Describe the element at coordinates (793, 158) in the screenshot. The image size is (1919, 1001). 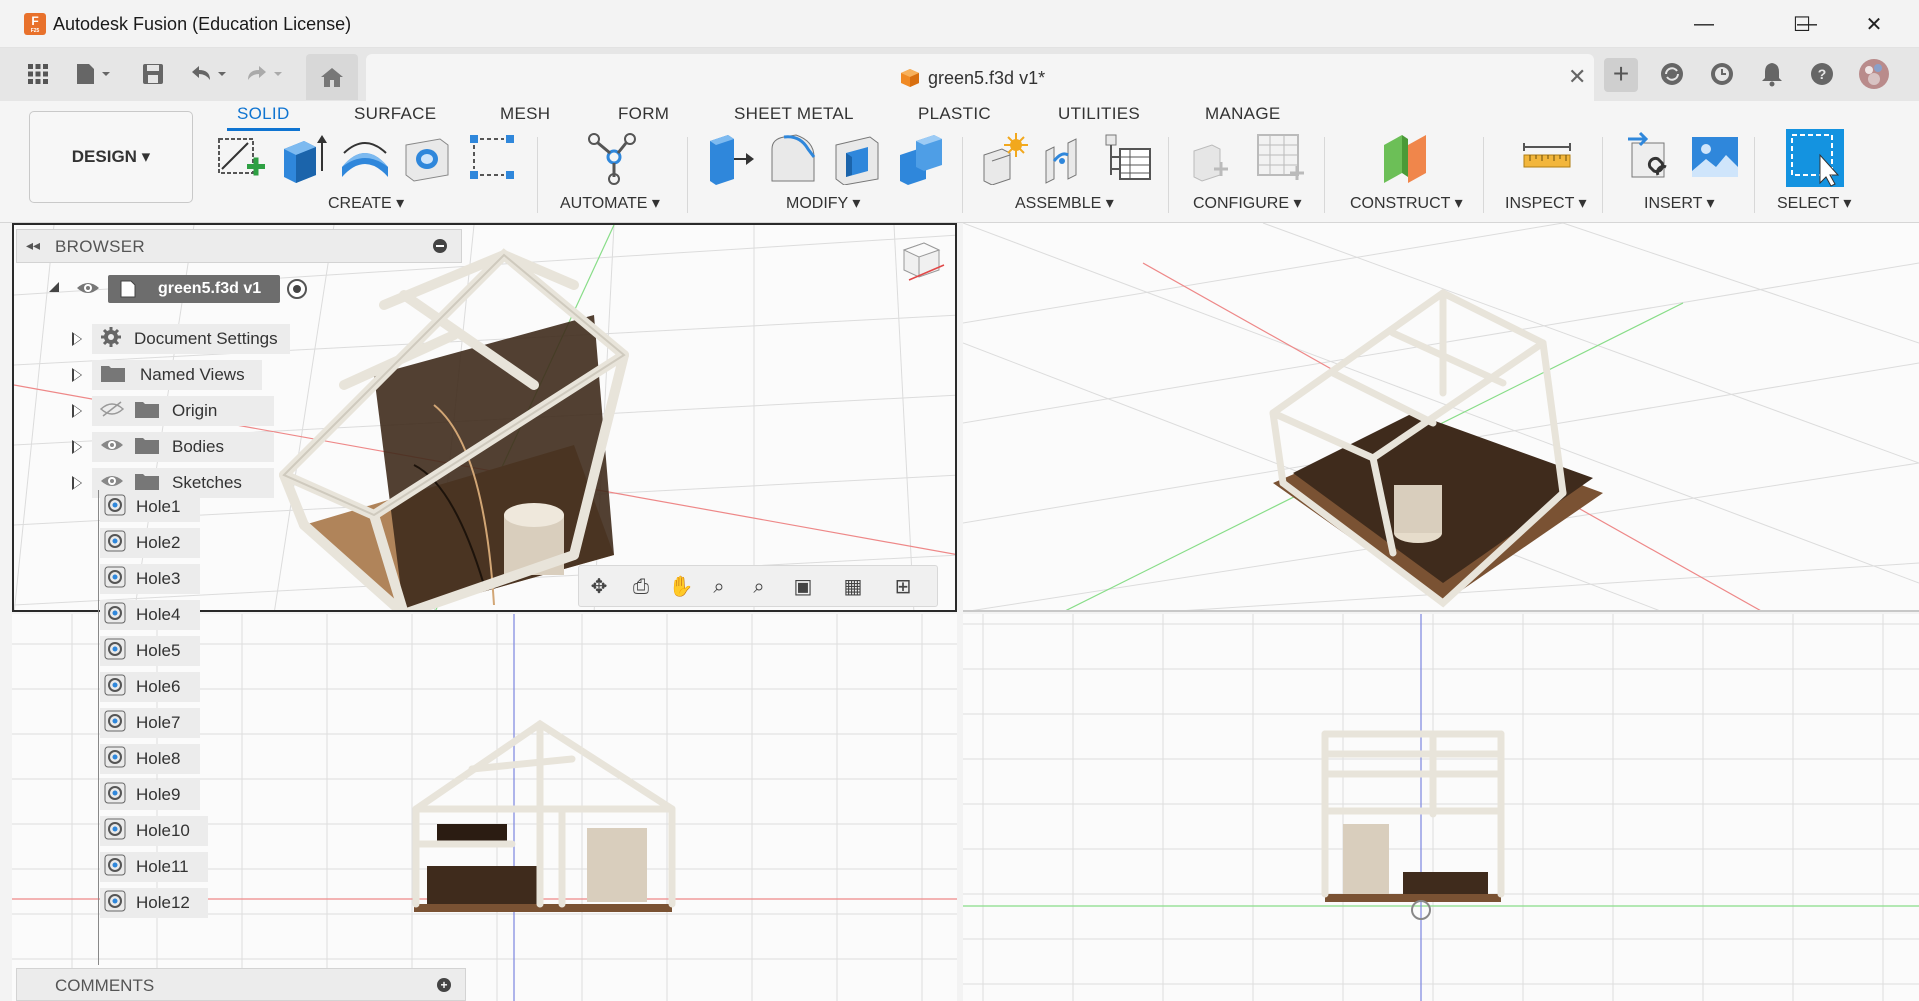
I see `fillet-icon` at that location.